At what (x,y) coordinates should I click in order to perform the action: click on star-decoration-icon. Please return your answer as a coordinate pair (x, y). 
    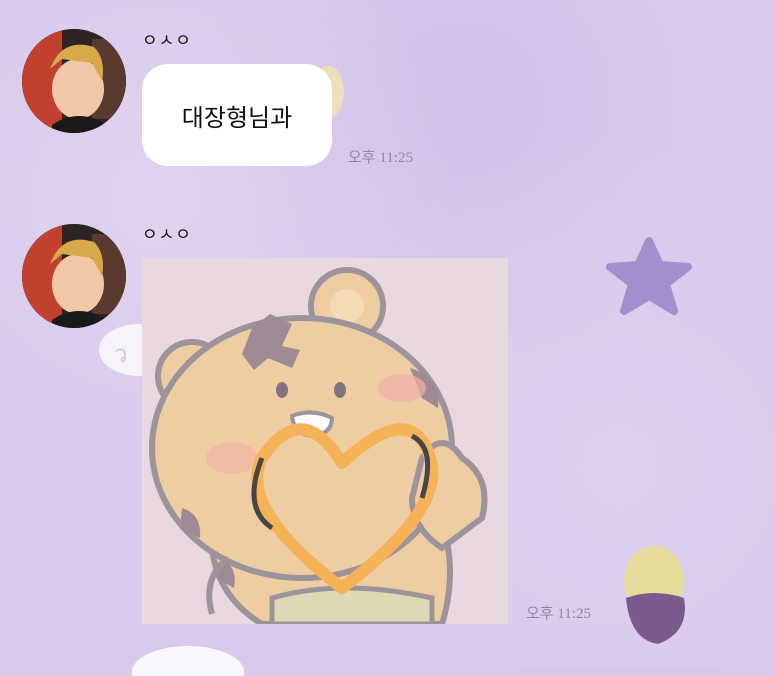
    Looking at the image, I should click on (649, 276).